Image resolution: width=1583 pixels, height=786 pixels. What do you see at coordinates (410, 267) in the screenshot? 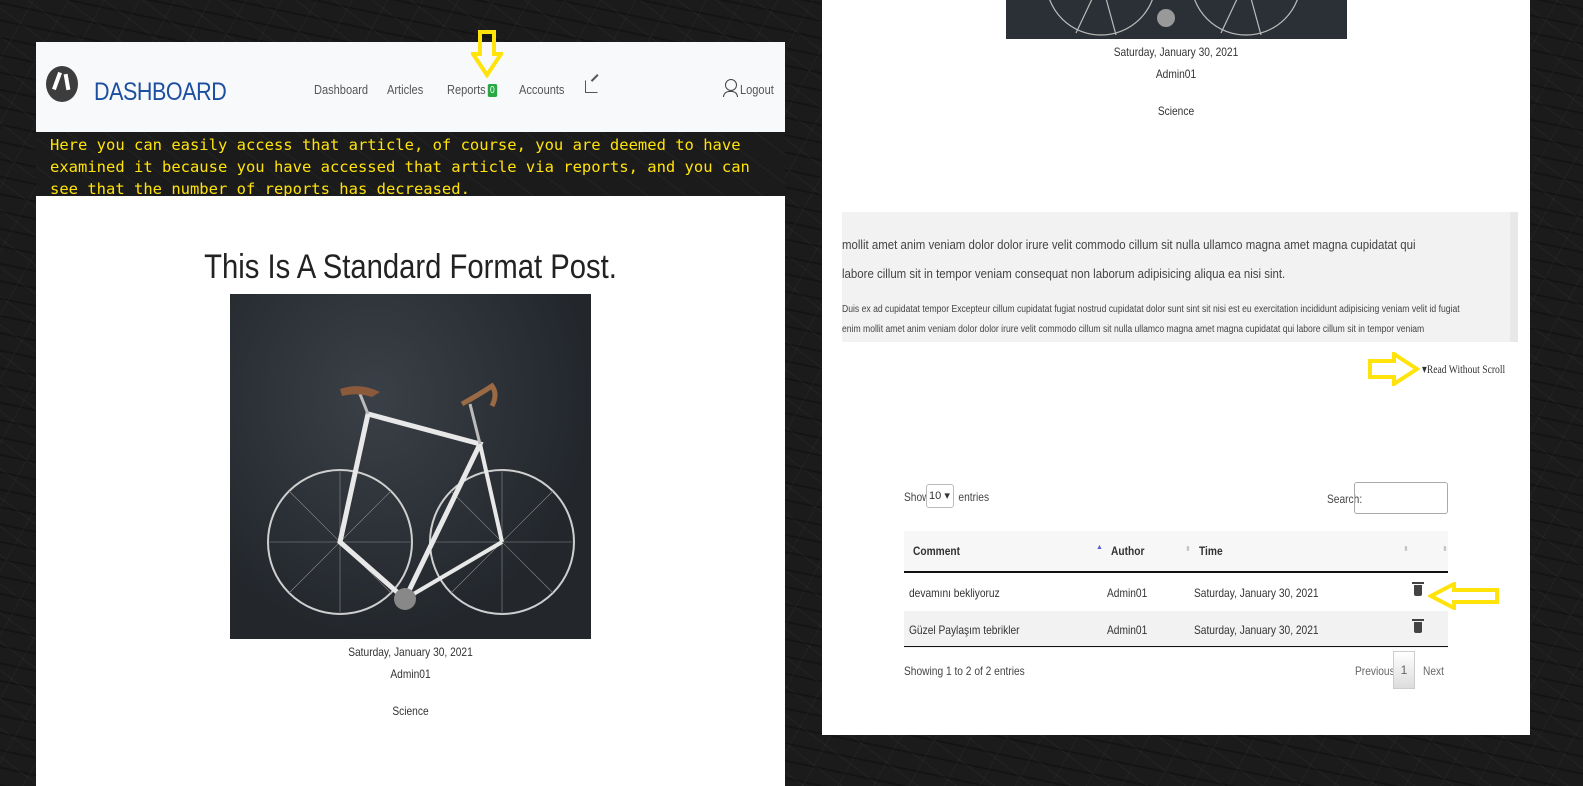
I see `post-title: This Is A Standard Format Post.` at bounding box center [410, 267].